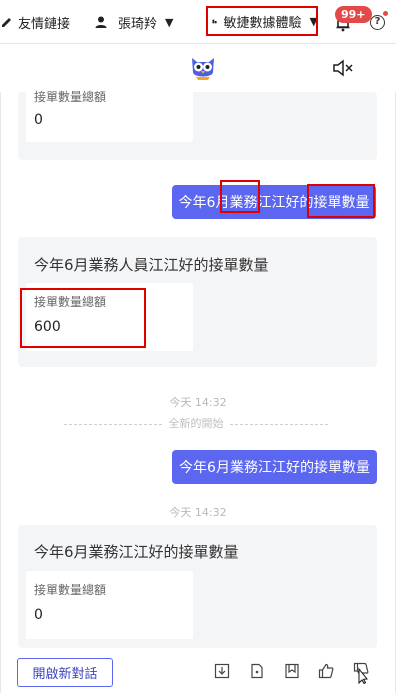  What do you see at coordinates (203, 69) in the screenshot?
I see `owl-avatar-icon` at bounding box center [203, 69].